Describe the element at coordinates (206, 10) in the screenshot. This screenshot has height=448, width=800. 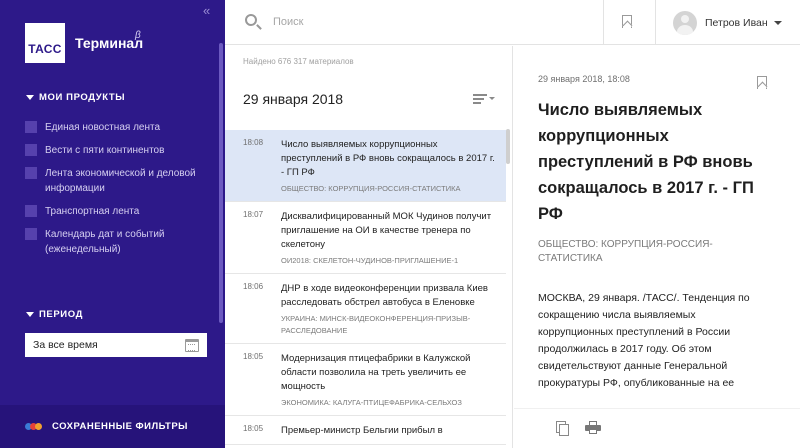
I see `collapse-sidebar-icon: «` at that location.